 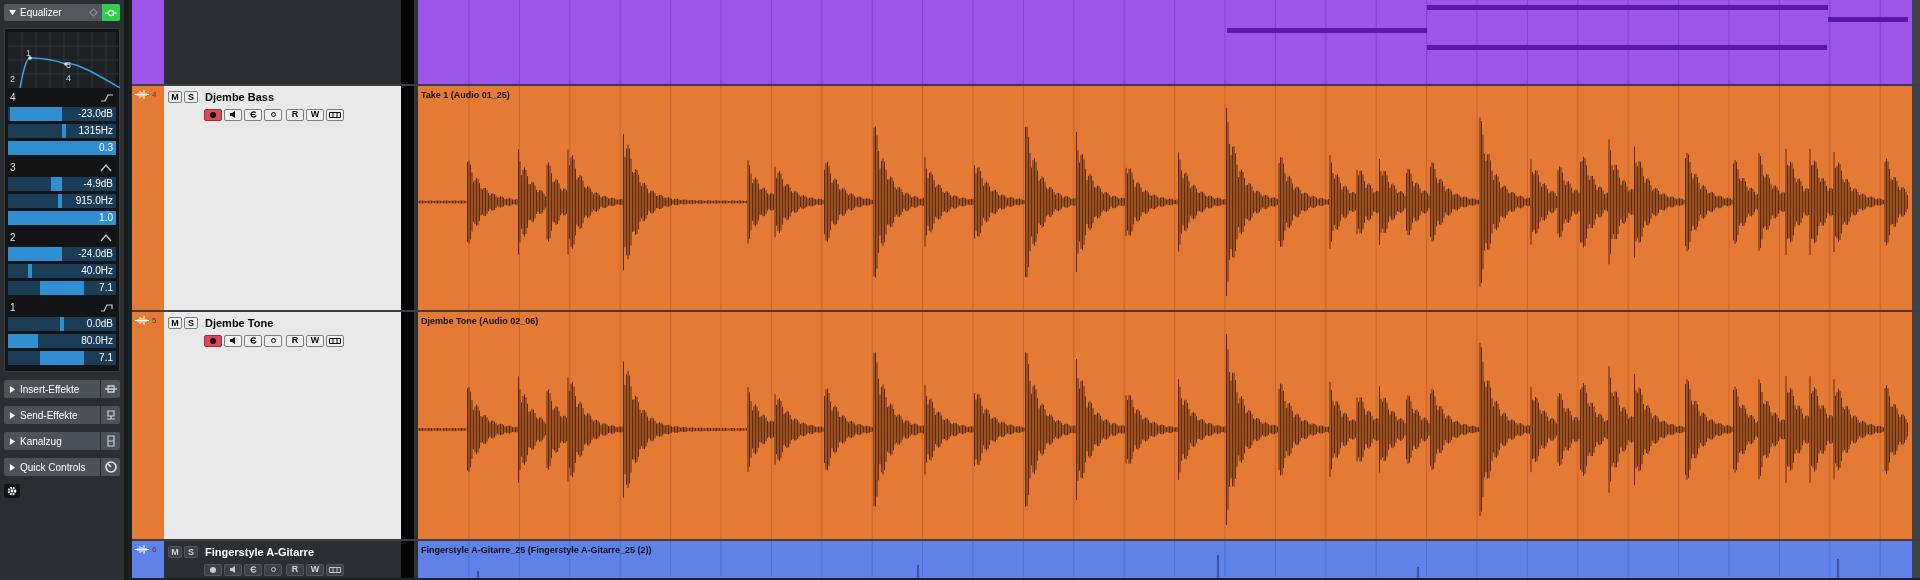 What do you see at coordinates (62, 341) in the screenshot?
I see `eq-slider: 80.0Hz` at bounding box center [62, 341].